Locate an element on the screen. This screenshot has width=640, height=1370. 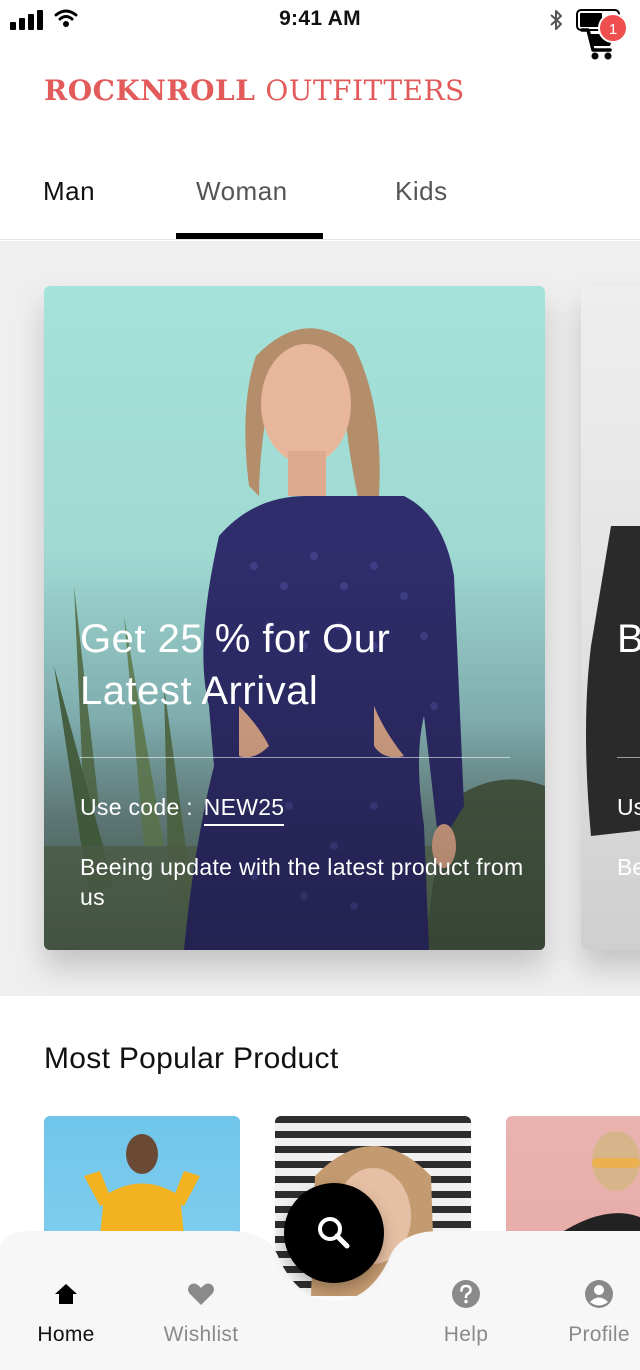
status-time: 9:41 AM is located at coordinates (320, 18).